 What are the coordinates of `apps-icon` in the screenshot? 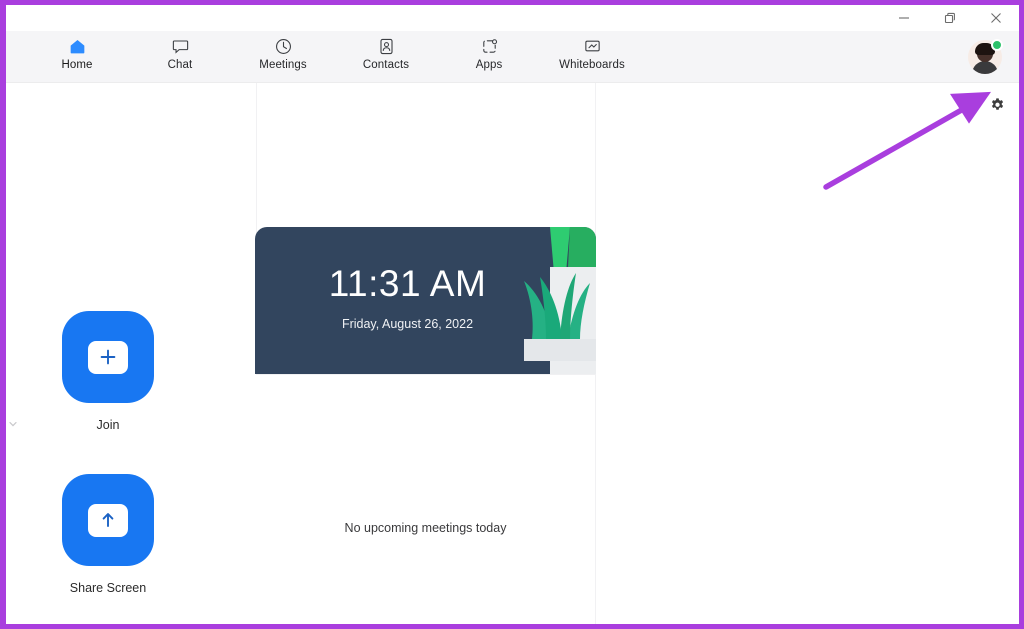 It's located at (489, 46).